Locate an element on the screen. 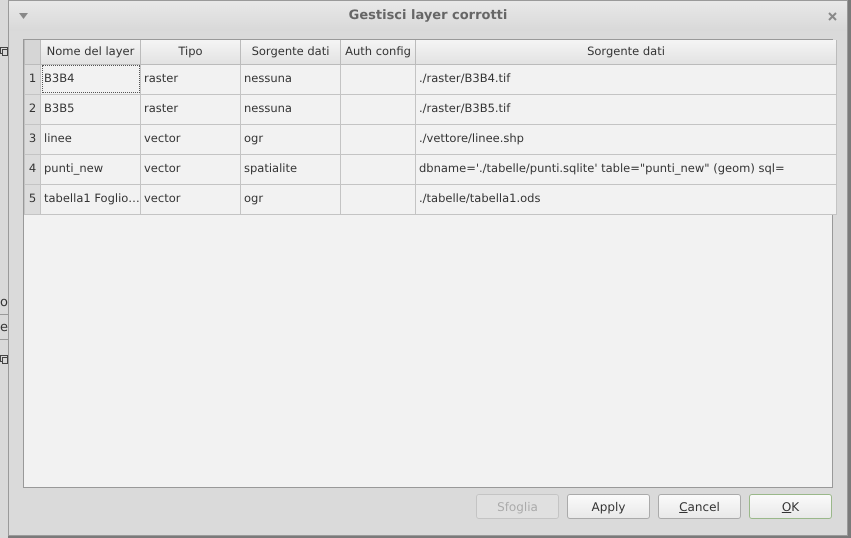  row-number: 2 is located at coordinates (32, 109).